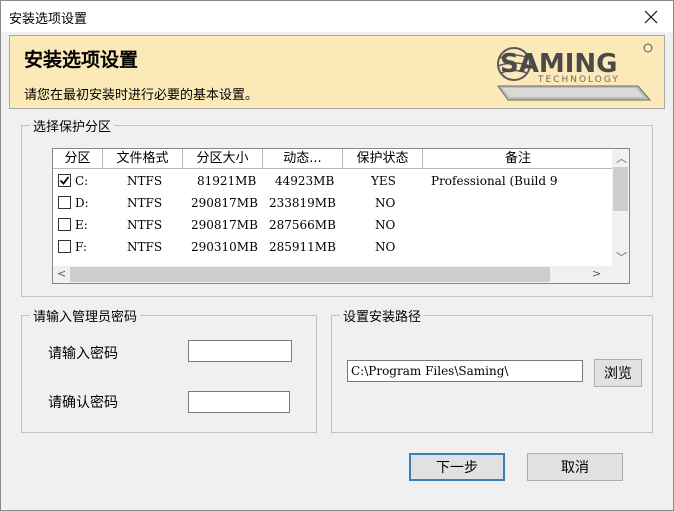  I want to click on cancel-button: 取消, so click(575, 467).